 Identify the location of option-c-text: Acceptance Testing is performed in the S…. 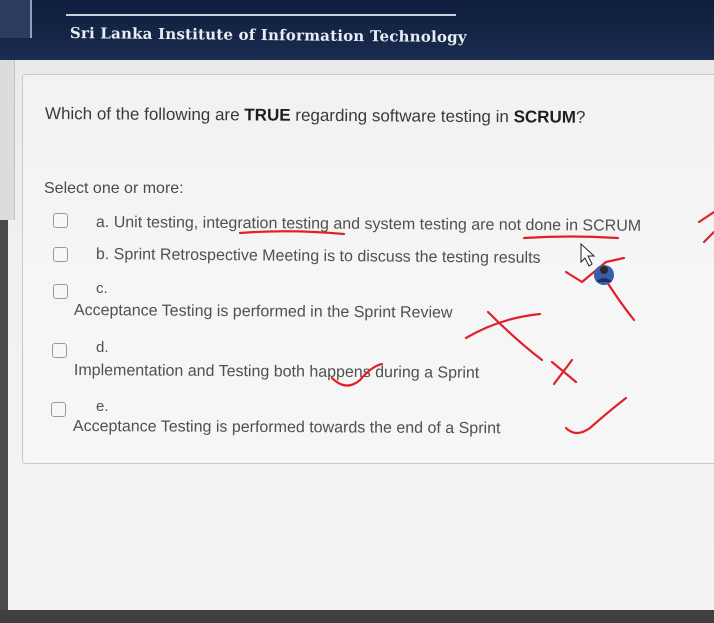
(263, 312).